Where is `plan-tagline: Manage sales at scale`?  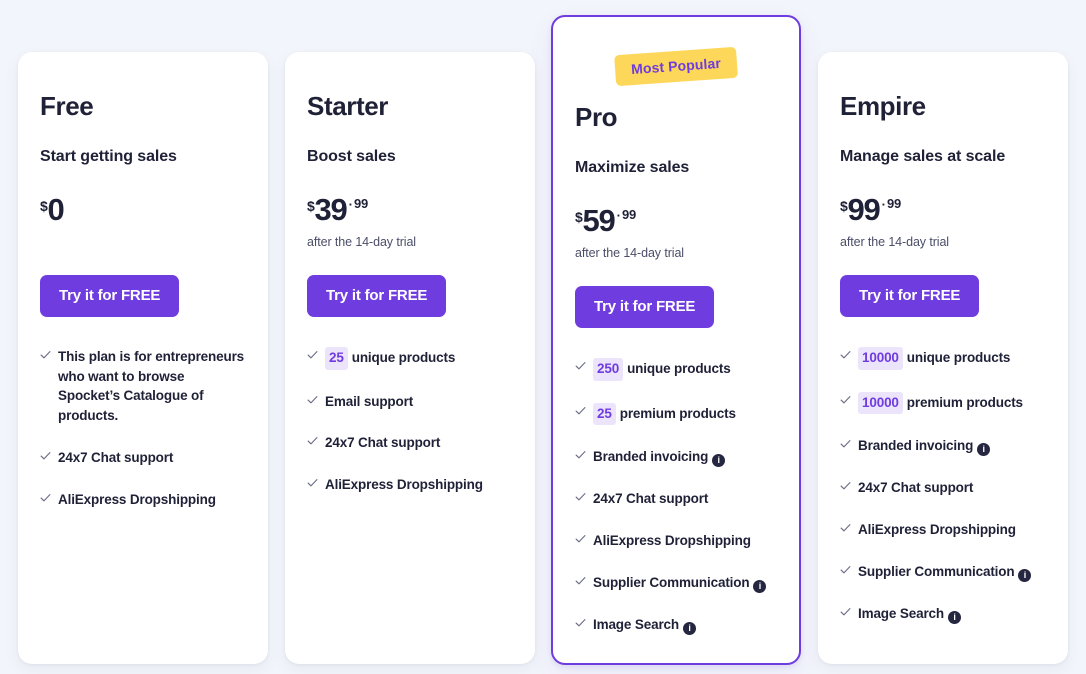
plan-tagline: Manage sales at scale is located at coordinates (923, 156).